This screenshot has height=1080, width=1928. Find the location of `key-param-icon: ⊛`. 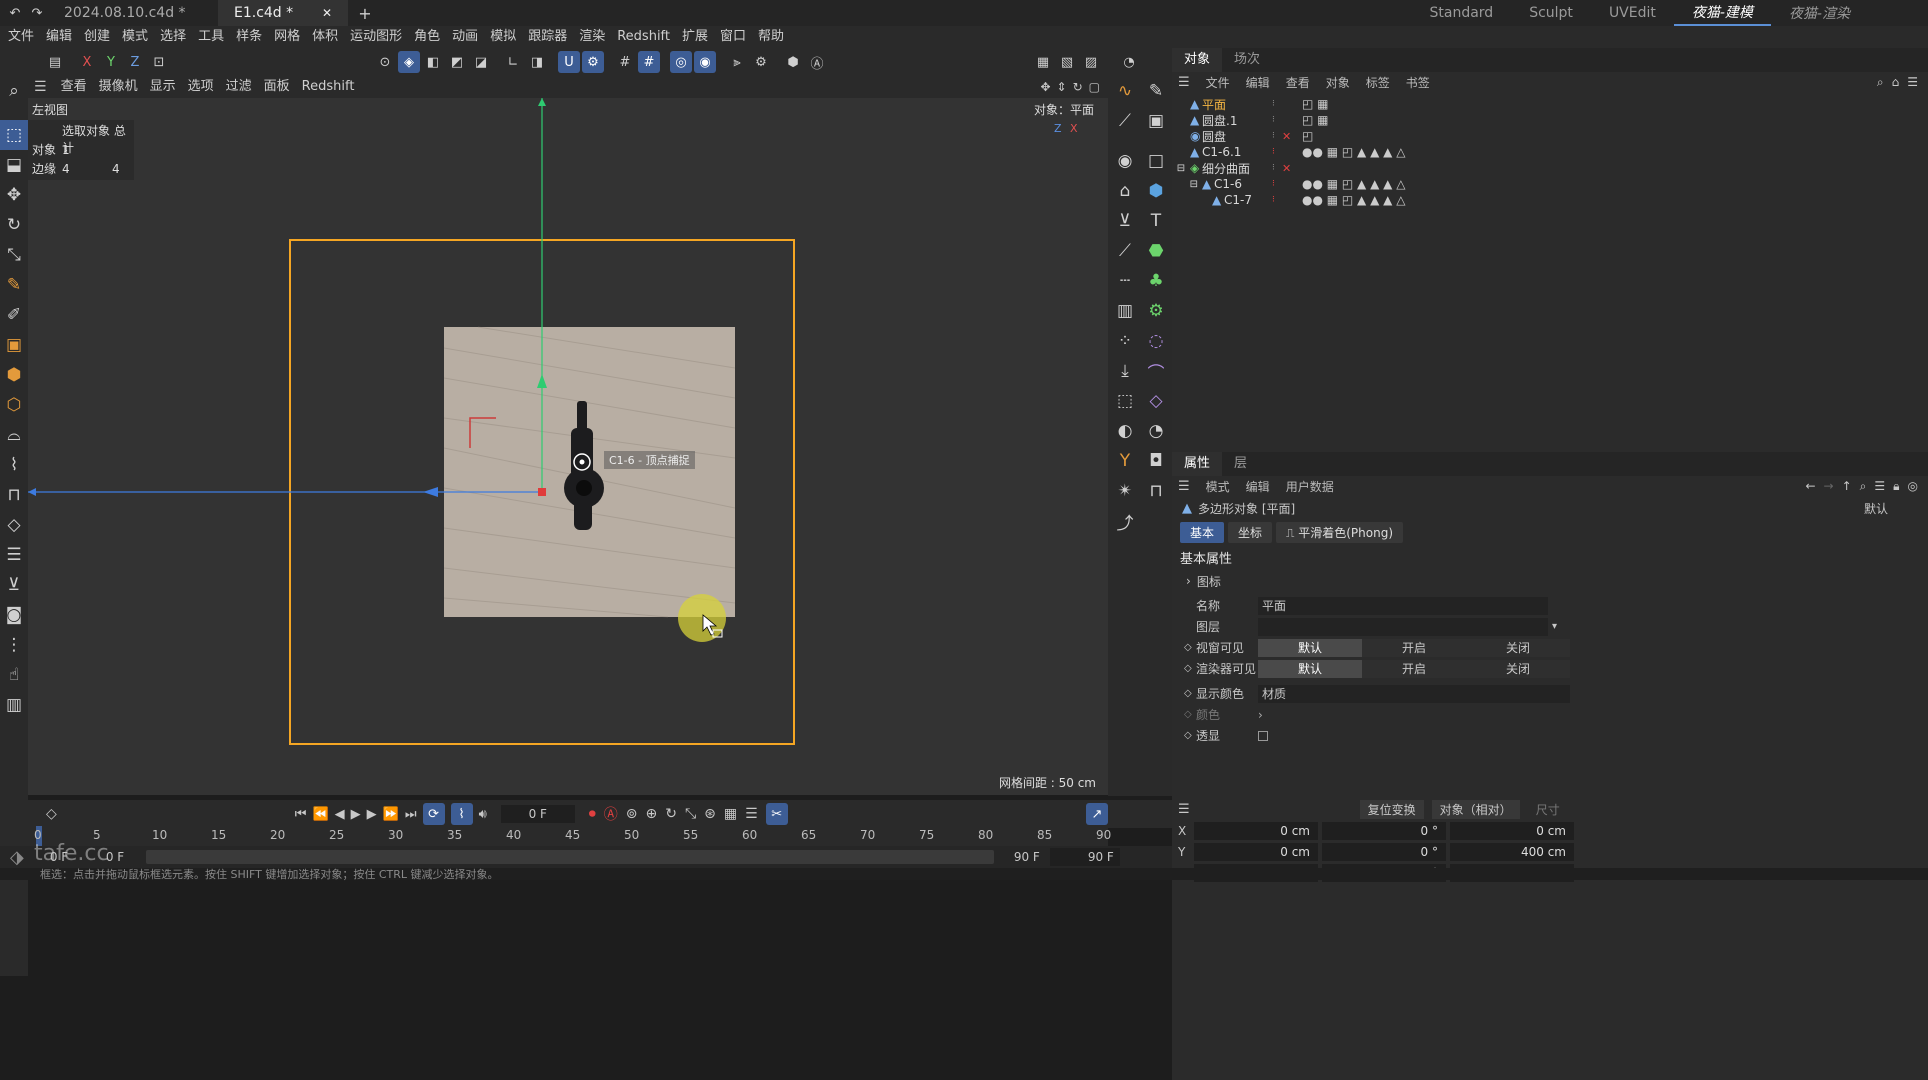

key-param-icon: ⊛ is located at coordinates (710, 814).